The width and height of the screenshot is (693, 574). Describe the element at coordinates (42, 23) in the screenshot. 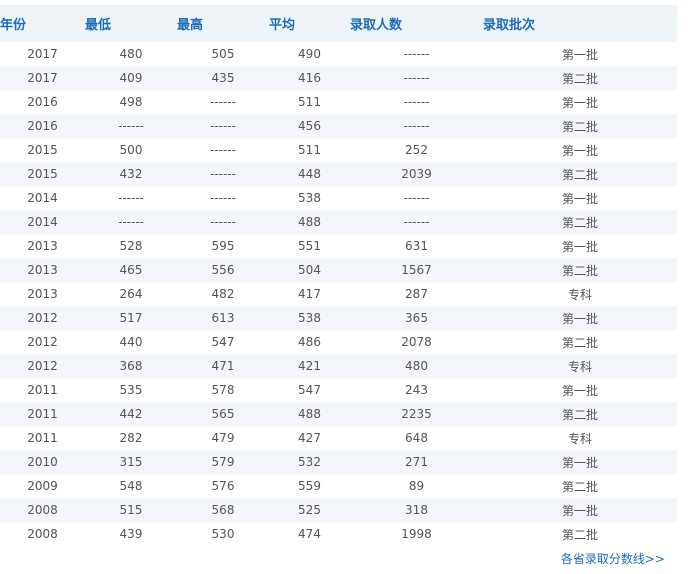

I see `header-year: 年份` at that location.